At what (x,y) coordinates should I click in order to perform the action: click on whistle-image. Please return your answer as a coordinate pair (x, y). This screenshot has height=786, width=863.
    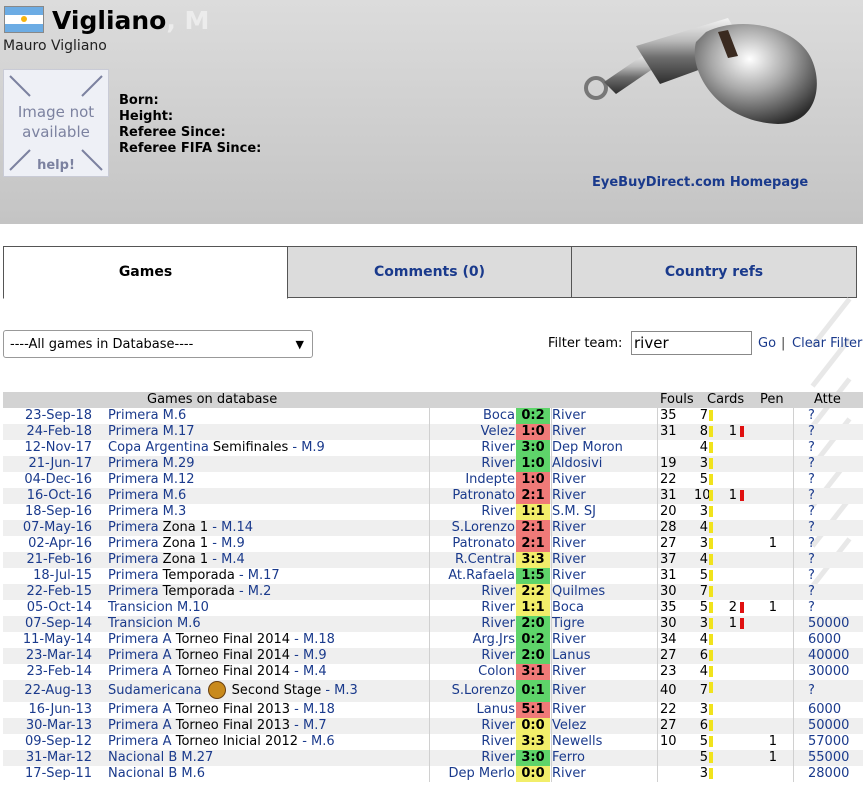
    Looking at the image, I should click on (702, 74).